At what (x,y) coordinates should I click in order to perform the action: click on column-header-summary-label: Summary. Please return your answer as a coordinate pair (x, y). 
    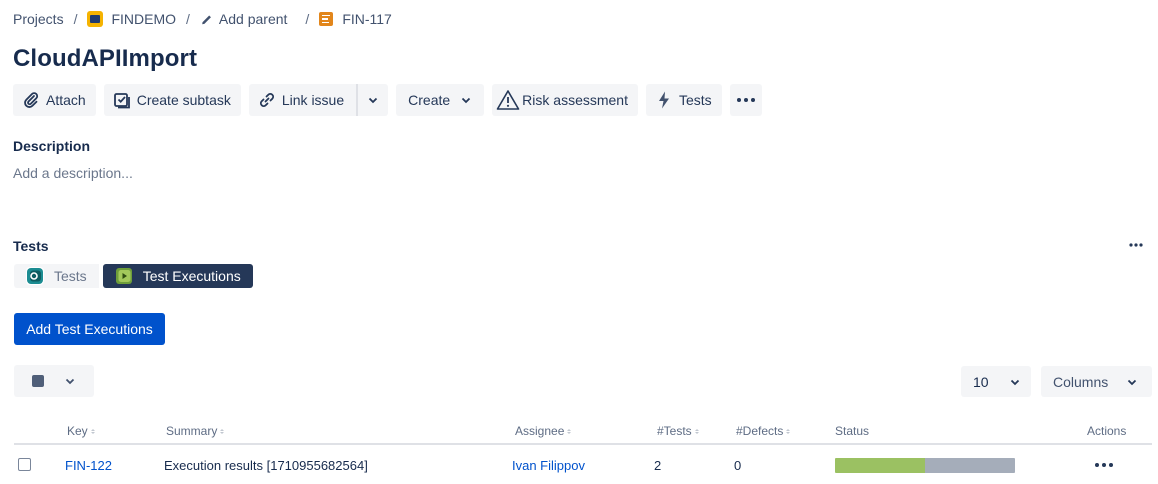
    Looking at the image, I should click on (192, 431).